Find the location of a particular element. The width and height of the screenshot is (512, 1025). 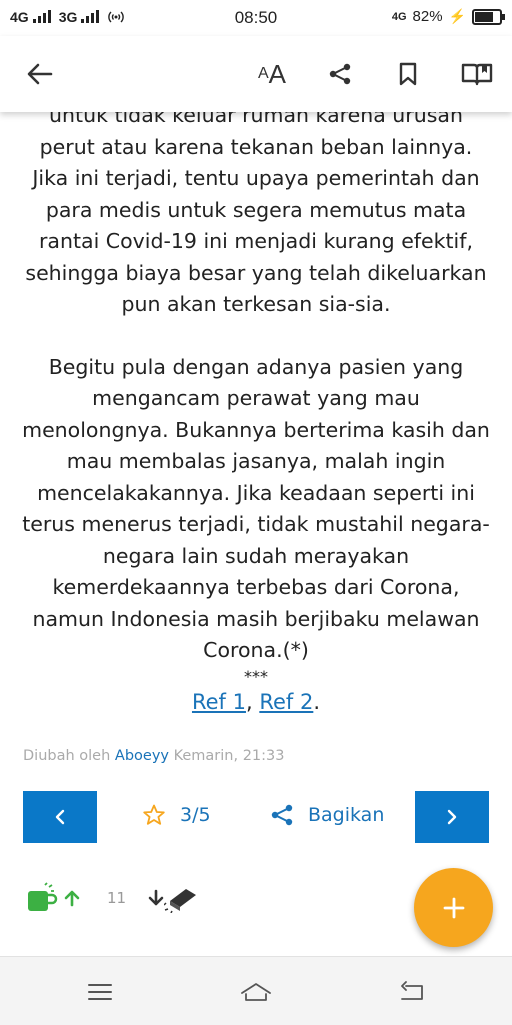

back-arrow-icon is located at coordinates (40, 74).